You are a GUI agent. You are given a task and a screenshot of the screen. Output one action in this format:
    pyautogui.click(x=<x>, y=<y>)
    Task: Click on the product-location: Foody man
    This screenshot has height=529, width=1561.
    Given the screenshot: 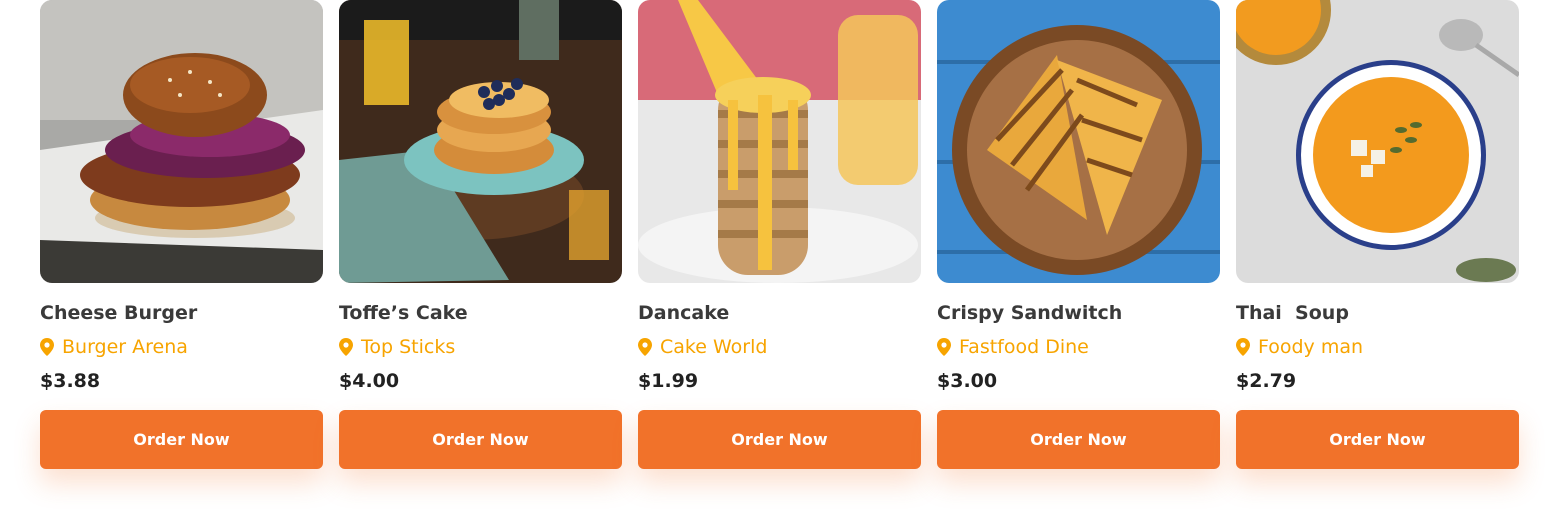 What is the action you would take?
    pyautogui.click(x=1377, y=347)
    